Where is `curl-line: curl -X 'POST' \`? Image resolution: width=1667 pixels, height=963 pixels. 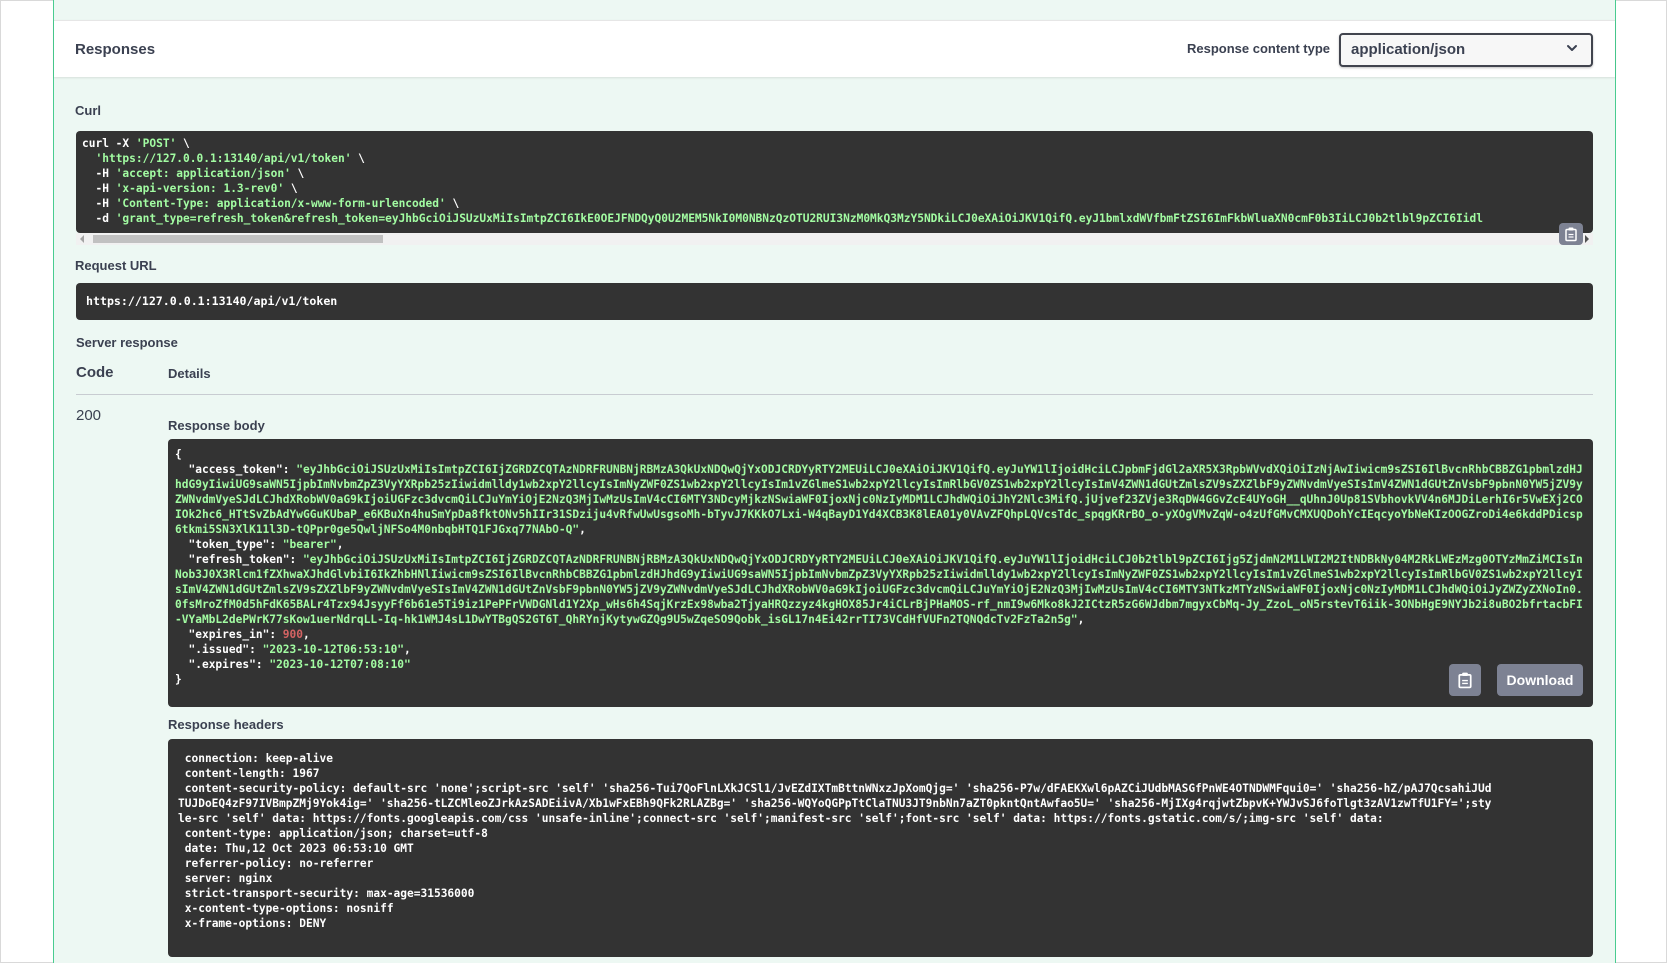 curl-line: curl -X 'POST' \ is located at coordinates (136, 143).